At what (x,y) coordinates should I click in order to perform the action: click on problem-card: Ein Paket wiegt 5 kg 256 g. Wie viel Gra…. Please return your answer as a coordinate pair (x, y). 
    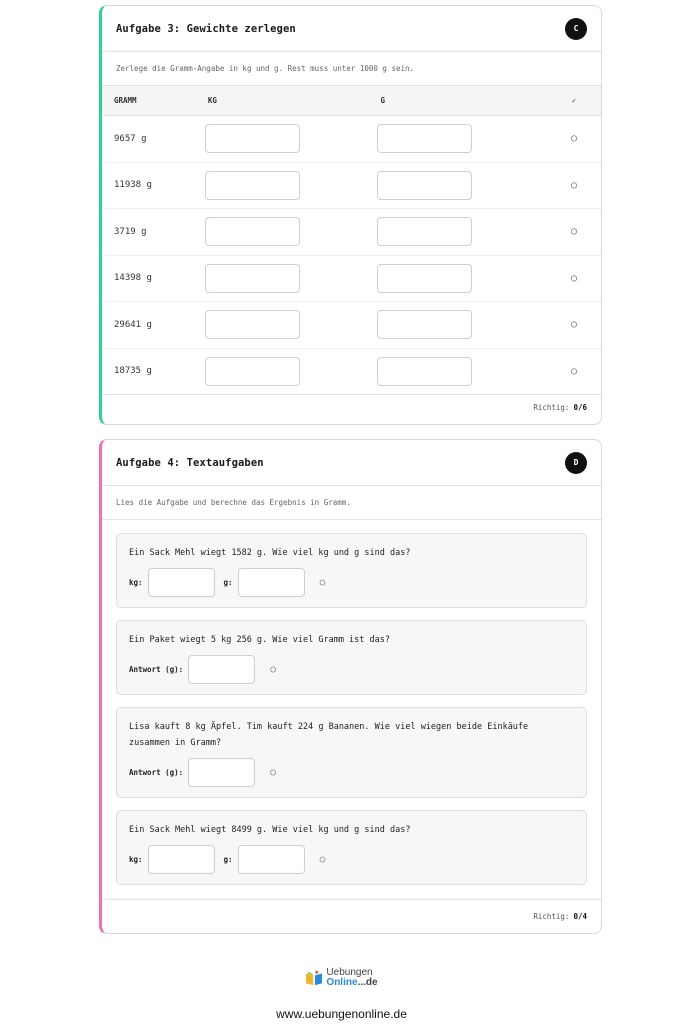
    Looking at the image, I should click on (351, 657).